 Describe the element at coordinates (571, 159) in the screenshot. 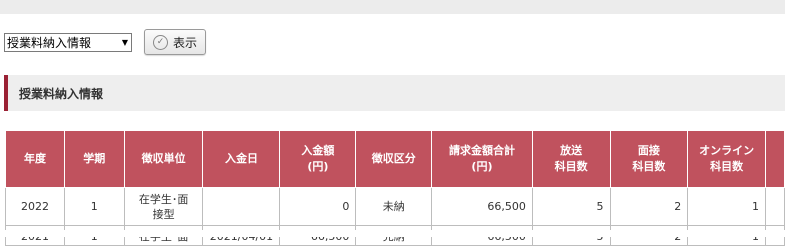

I see `col-broadcast: 放送 科目数` at that location.